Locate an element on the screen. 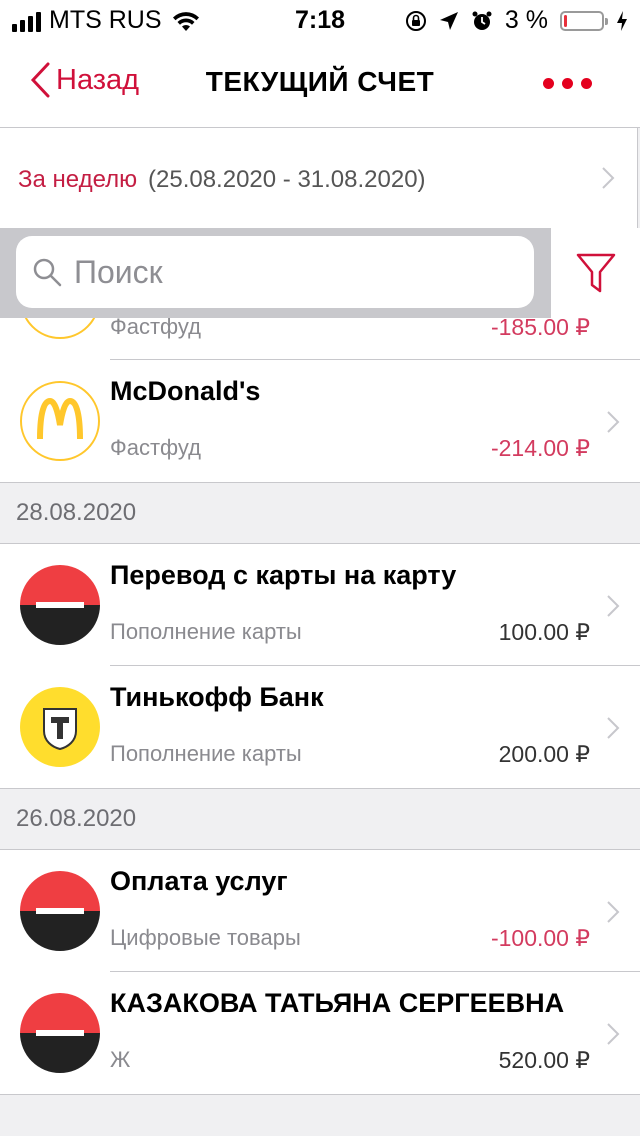 The width and height of the screenshot is (640, 1136). battery-level-fill is located at coordinates (565, 20).